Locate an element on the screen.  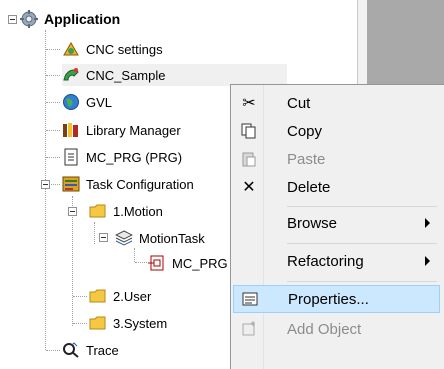
tree-item-mc-prg-call: MC_PRG is located at coordinates (188, 263).